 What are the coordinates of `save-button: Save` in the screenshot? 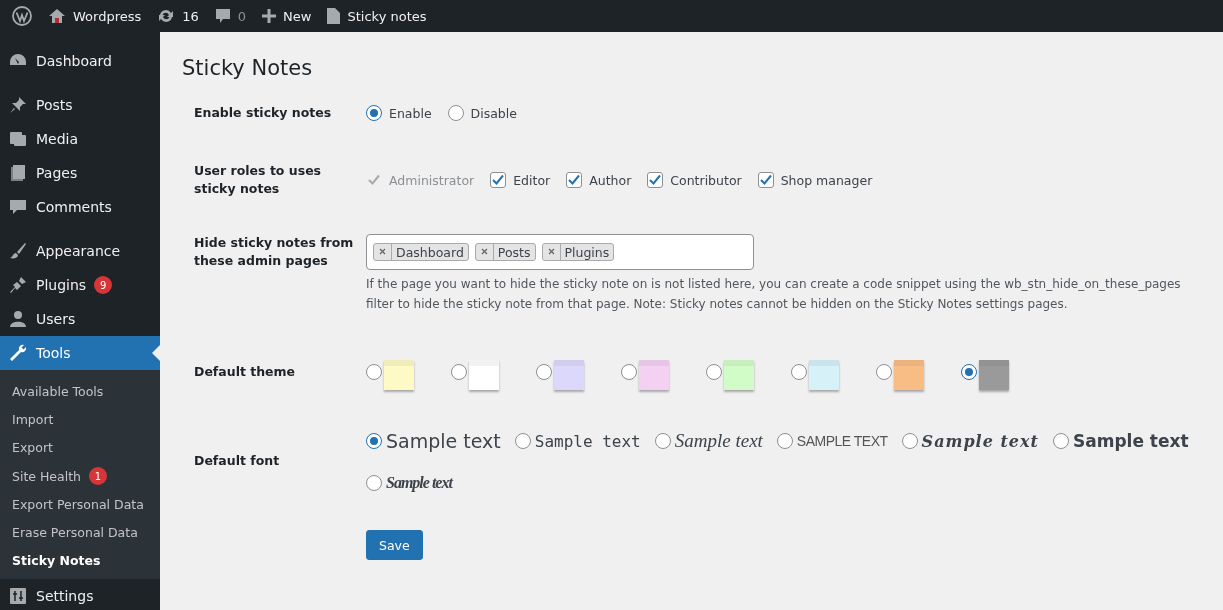 It's located at (394, 545).